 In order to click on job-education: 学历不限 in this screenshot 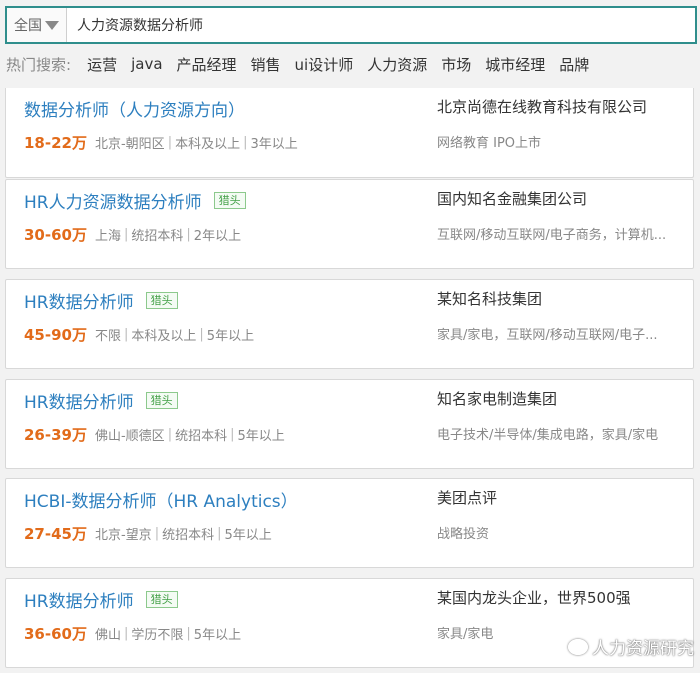, I will do `click(157, 635)`.